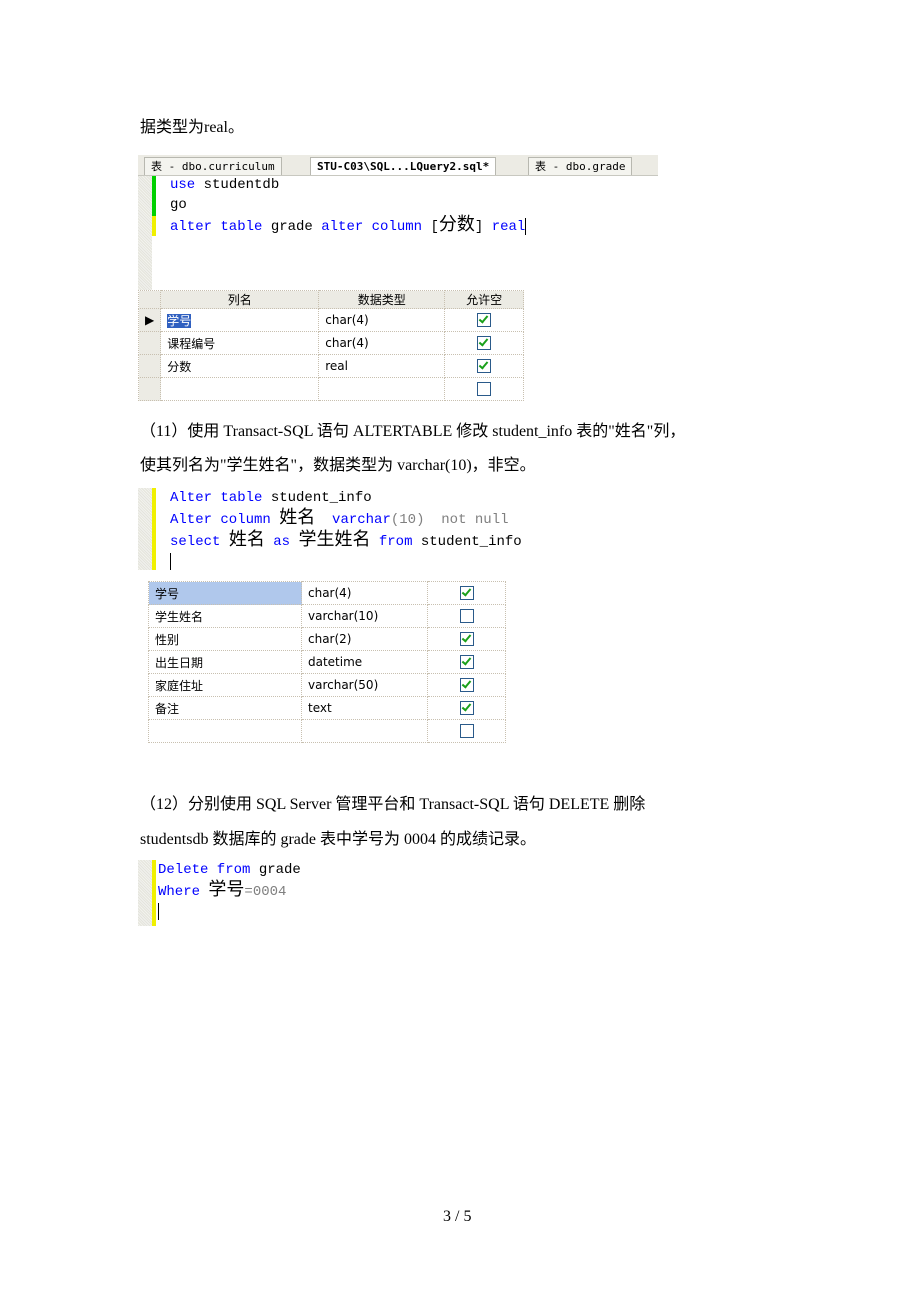 The width and height of the screenshot is (920, 1302). What do you see at coordinates (364, 639) in the screenshot?
I see `cell-data-type: char(2)` at bounding box center [364, 639].